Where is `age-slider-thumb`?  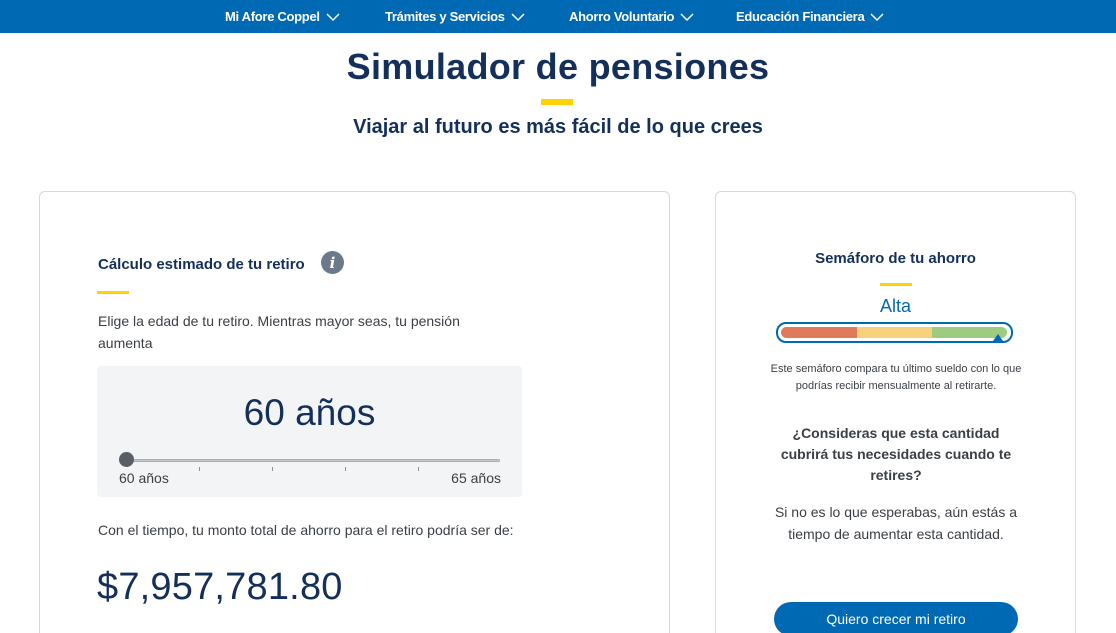 age-slider-thumb is located at coordinates (126, 459).